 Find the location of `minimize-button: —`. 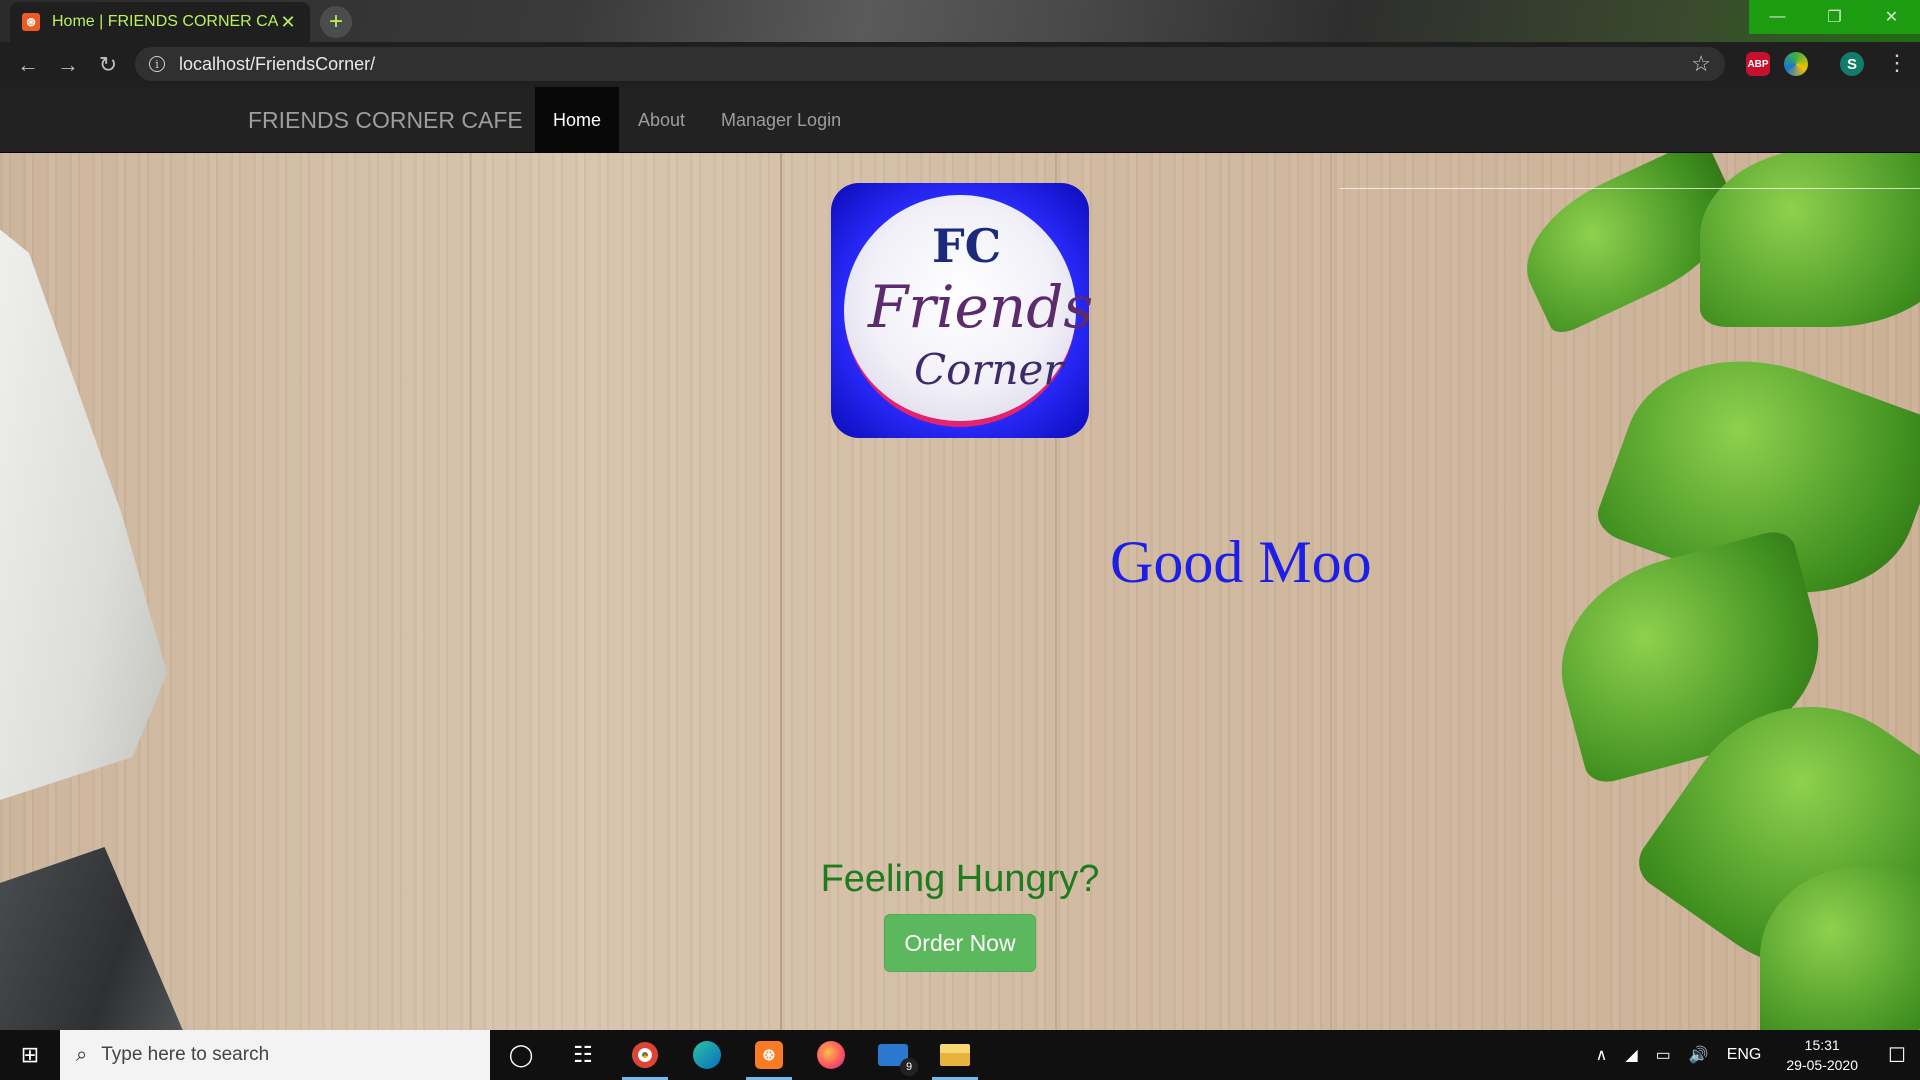

minimize-button: — is located at coordinates (1777, 17).